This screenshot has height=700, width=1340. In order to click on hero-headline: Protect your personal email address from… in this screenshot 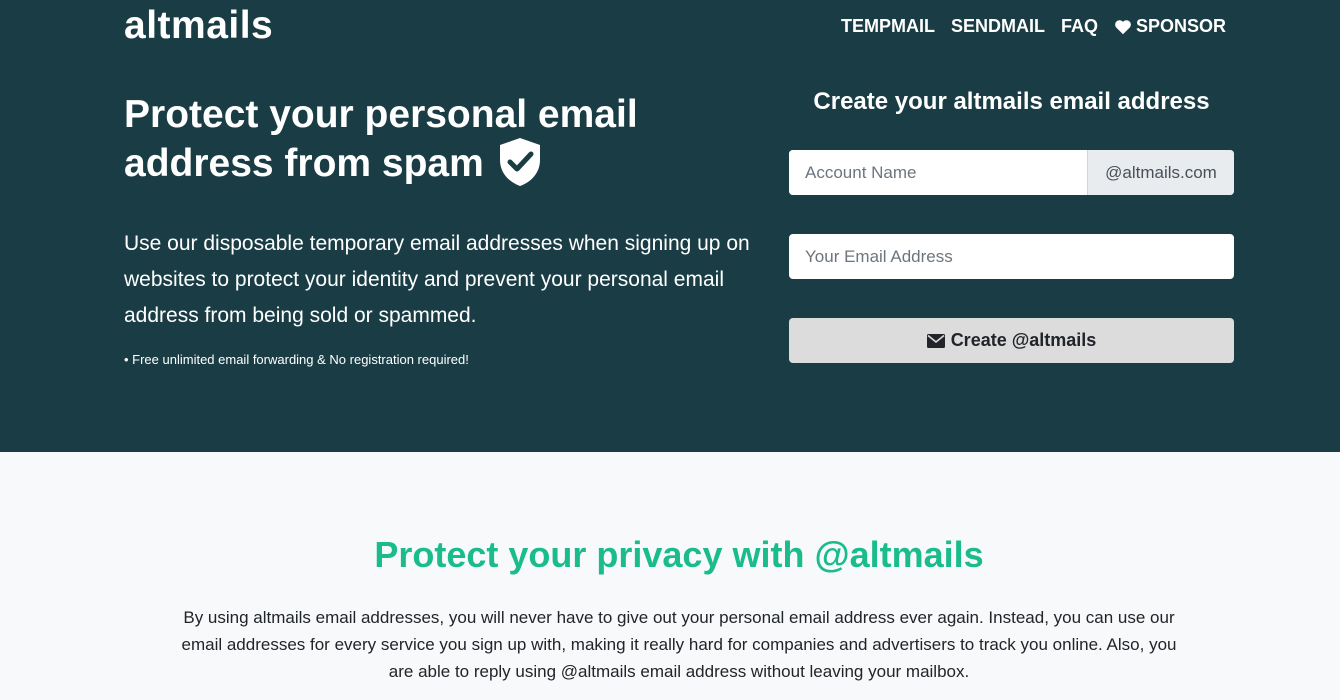, I will do `click(404, 139)`.